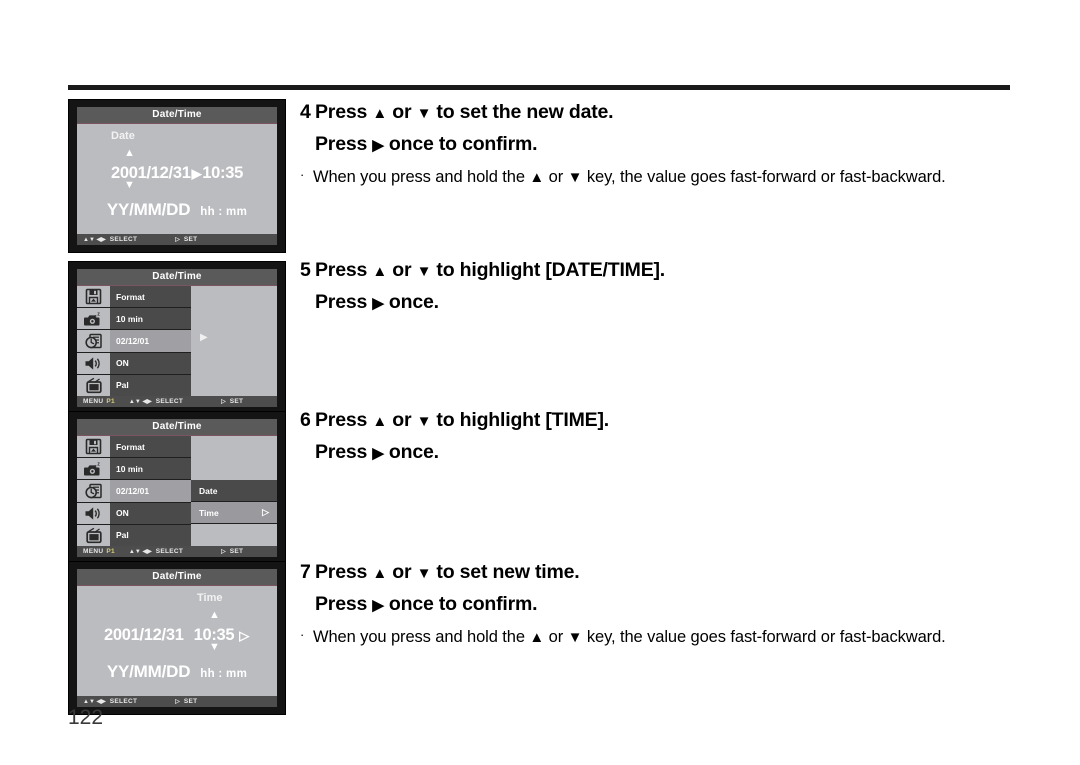 This screenshot has width=1080, height=765. What do you see at coordinates (265, 512) in the screenshot?
I see `submenu-arrow-icon: ▷` at bounding box center [265, 512].